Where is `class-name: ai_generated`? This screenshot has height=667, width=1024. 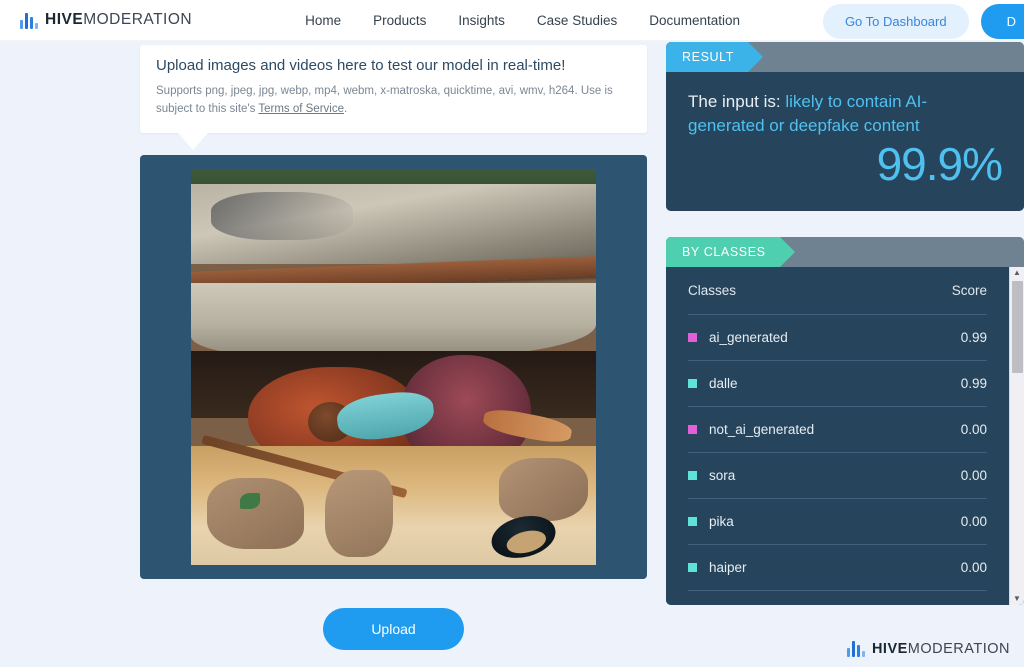
class-name: ai_generated is located at coordinates (748, 337).